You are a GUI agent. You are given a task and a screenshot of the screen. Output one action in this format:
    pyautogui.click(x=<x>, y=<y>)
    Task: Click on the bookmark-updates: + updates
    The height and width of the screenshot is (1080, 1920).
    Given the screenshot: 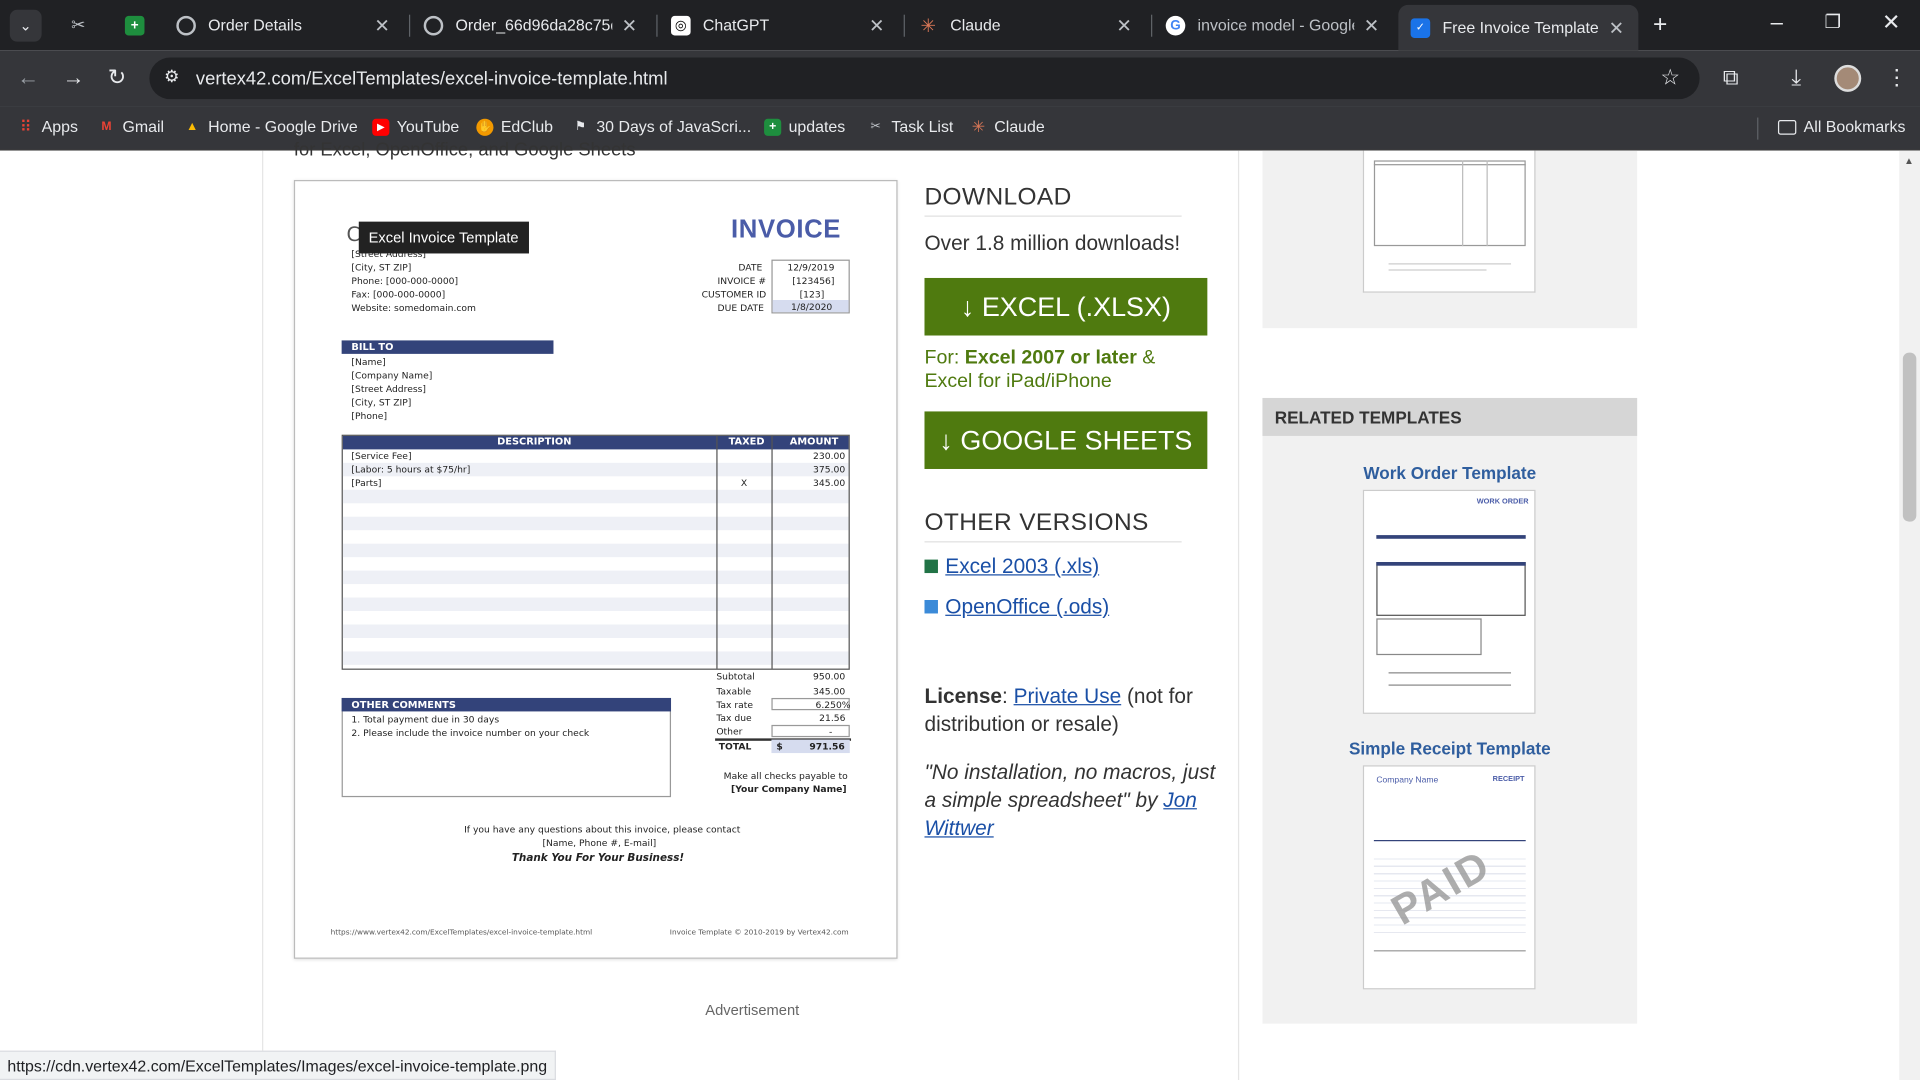 What is the action you would take?
    pyautogui.click(x=804, y=127)
    